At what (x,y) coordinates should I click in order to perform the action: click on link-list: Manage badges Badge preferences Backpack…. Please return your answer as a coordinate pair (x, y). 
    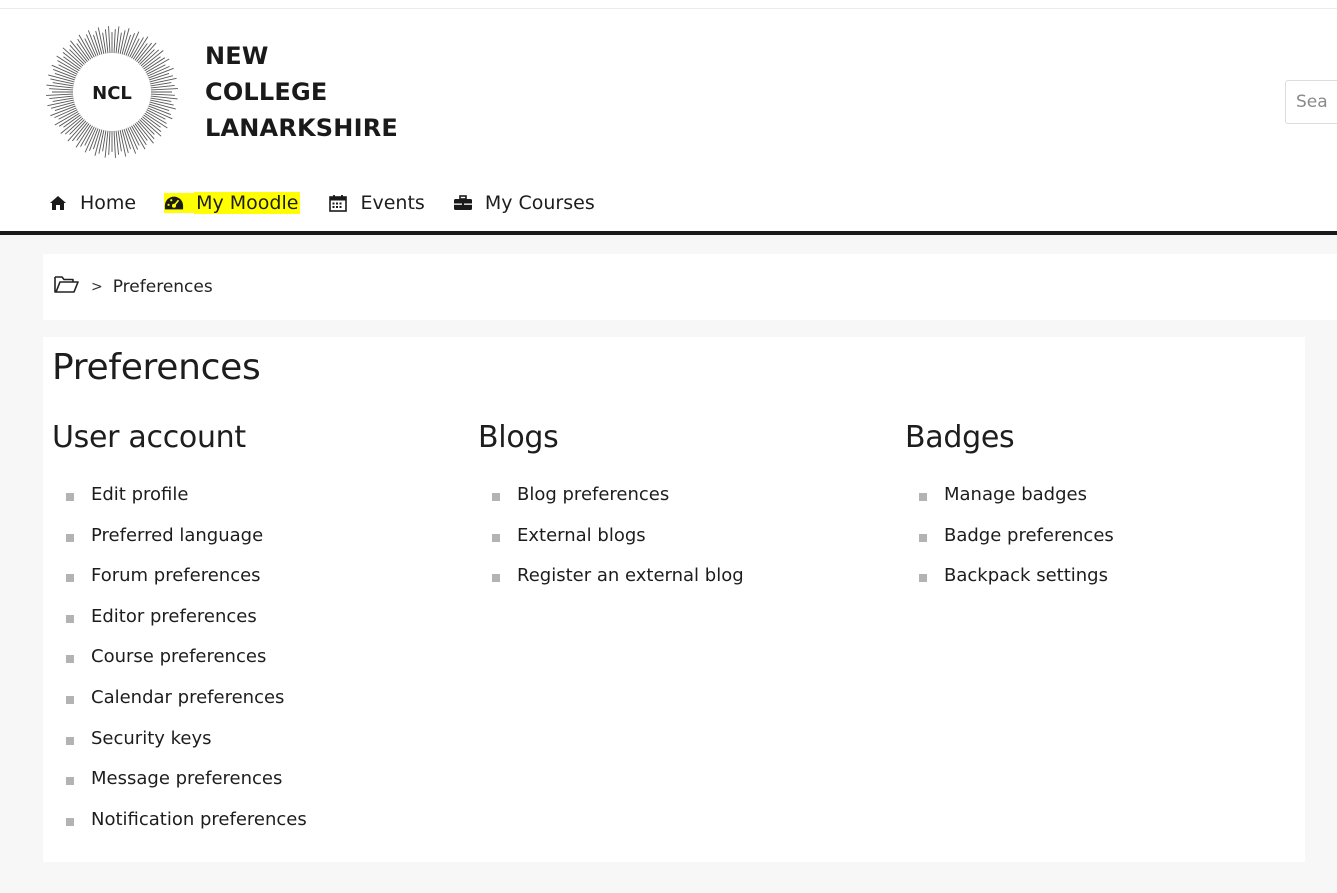
    Looking at the image, I should click on (1012, 545).